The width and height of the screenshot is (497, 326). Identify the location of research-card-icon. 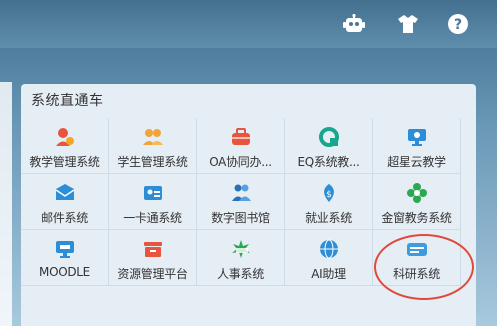
(417, 249).